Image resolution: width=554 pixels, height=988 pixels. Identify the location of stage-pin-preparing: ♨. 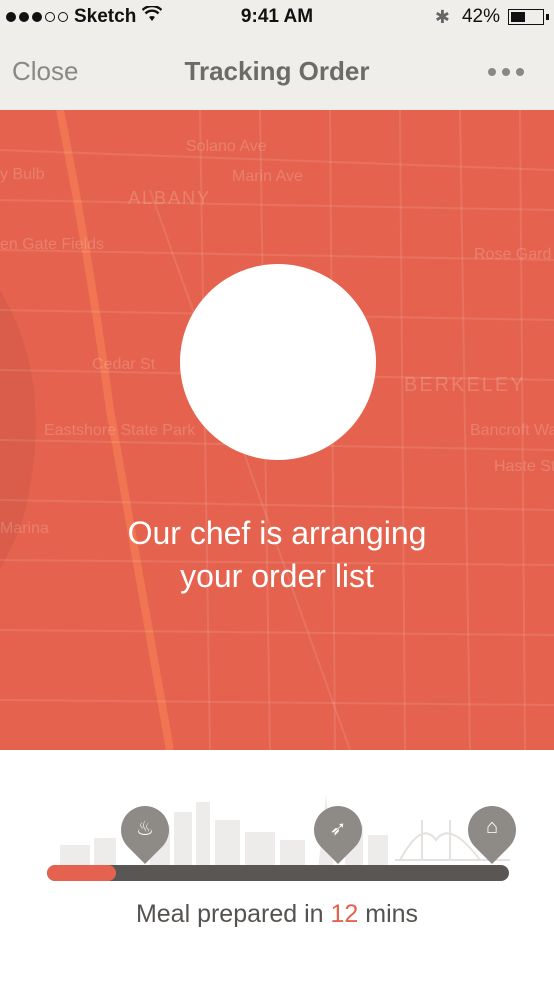
(145, 832).